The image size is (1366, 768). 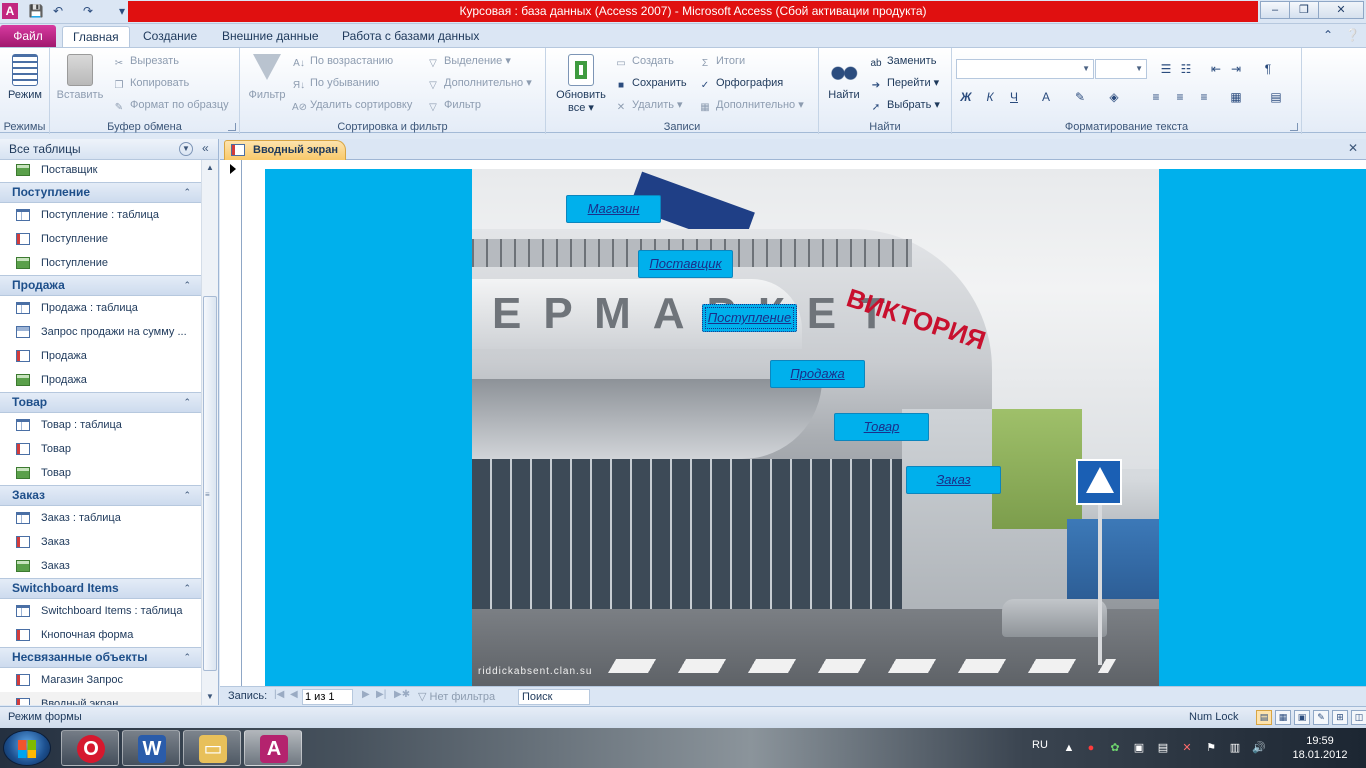 I want to click on align-right-icon: ≡, so click(x=1204, y=97).